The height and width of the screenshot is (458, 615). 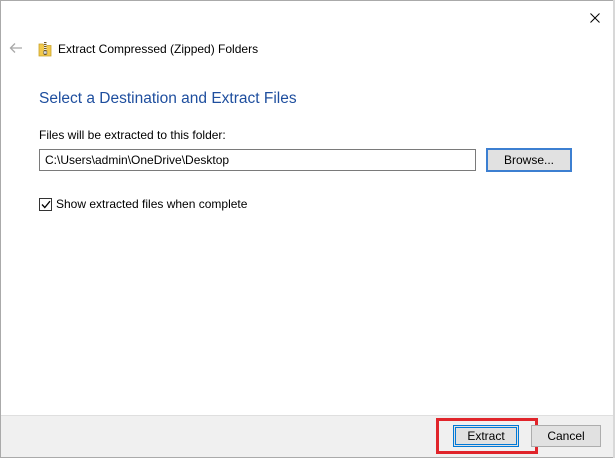 I want to click on back-arrow-icon, so click(x=15, y=48).